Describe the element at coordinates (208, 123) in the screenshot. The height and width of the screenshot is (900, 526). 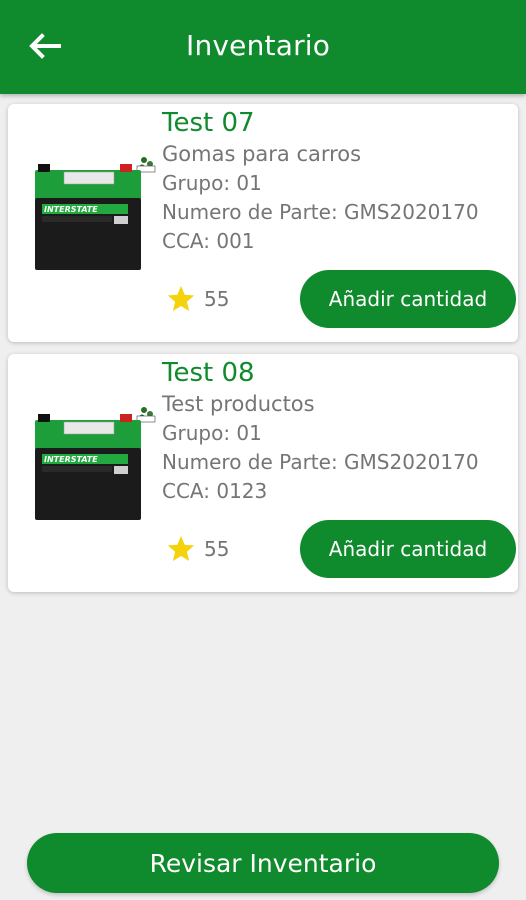
I see `product-title: Test 07` at that location.